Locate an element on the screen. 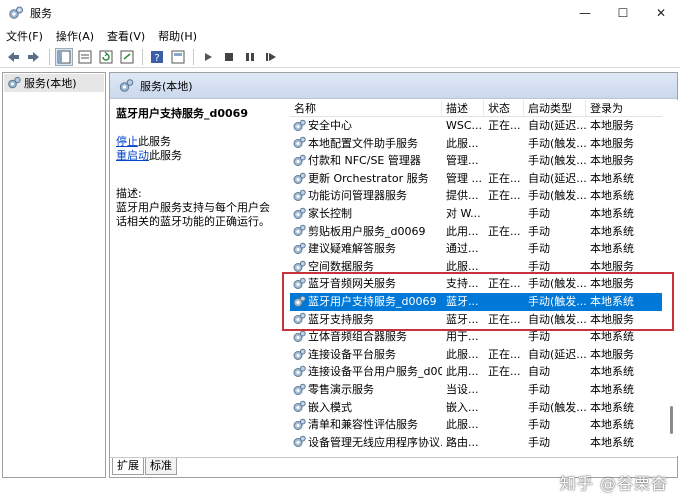 The height and width of the screenshot is (500, 680). service-name: 立体音频组合器服务 is located at coordinates (357, 337).